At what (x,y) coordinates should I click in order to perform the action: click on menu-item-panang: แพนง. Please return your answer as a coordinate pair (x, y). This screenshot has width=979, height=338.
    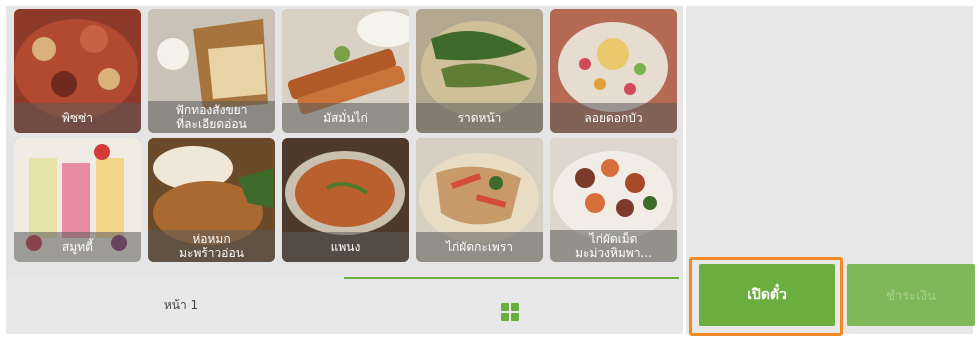
    Looking at the image, I should click on (345, 200).